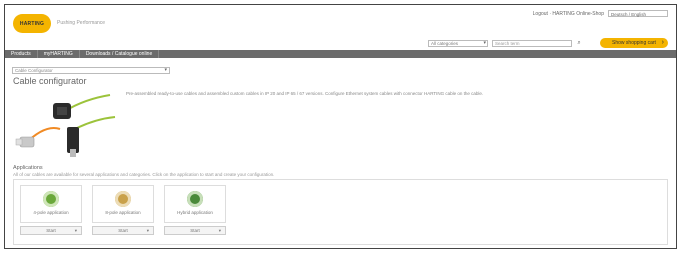  I want to click on application-label: 4-pole application, so click(51, 212).